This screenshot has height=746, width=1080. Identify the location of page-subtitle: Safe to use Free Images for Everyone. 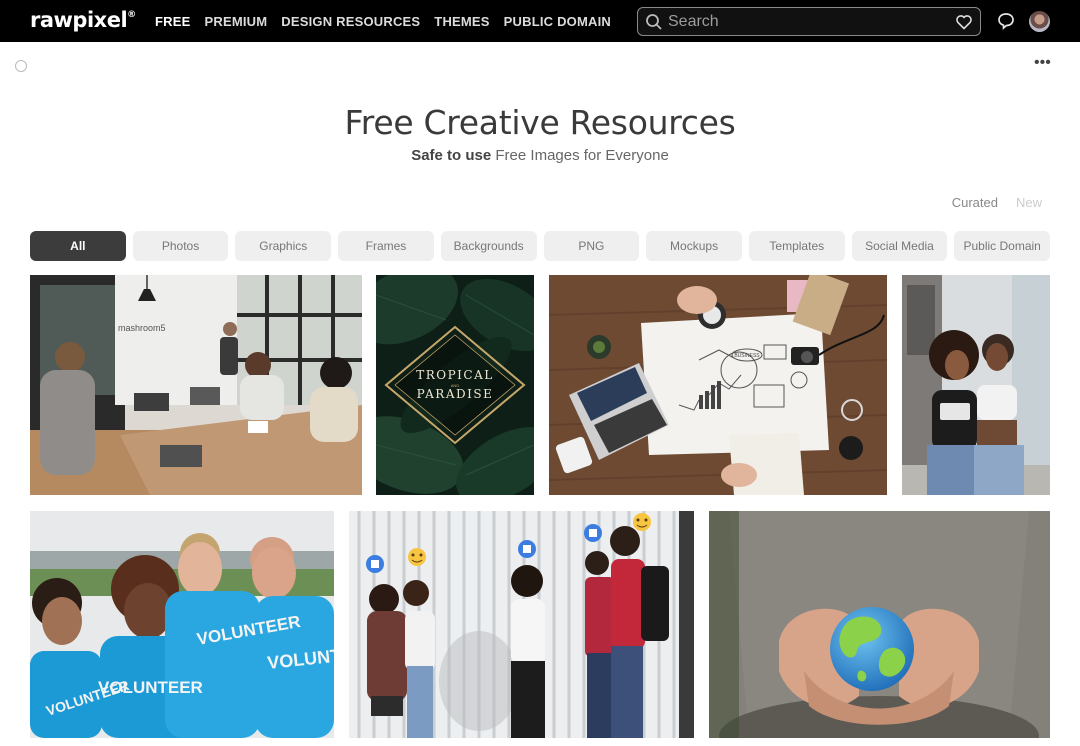
(540, 155).